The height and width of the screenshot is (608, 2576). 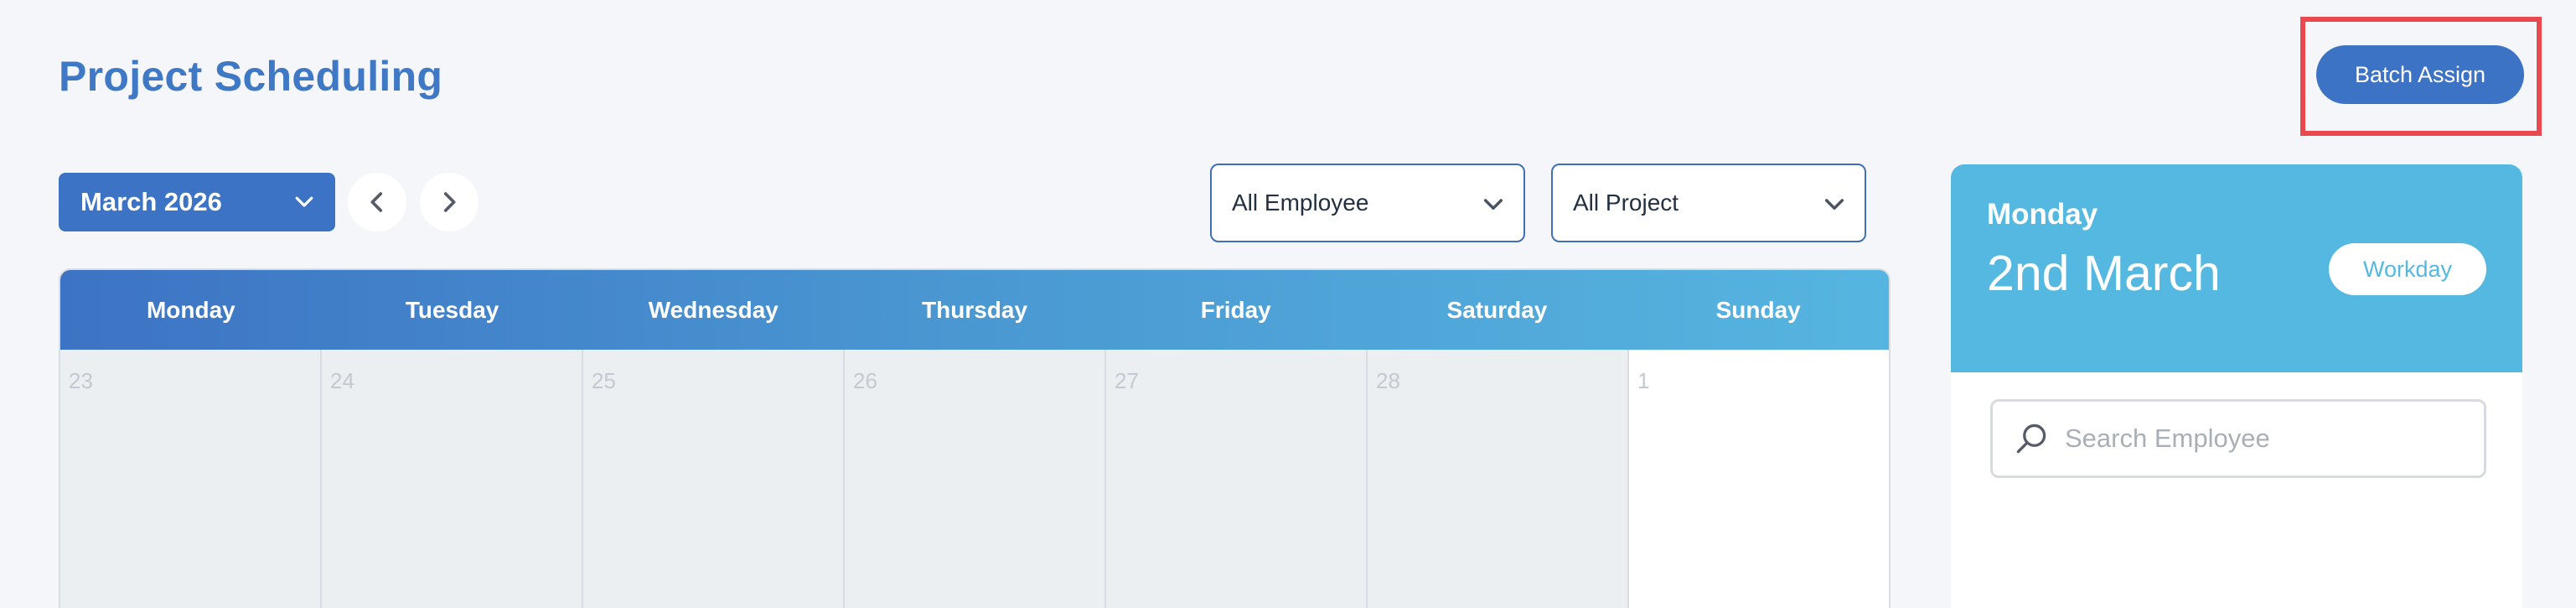 I want to click on previous-month-button, so click(x=377, y=202).